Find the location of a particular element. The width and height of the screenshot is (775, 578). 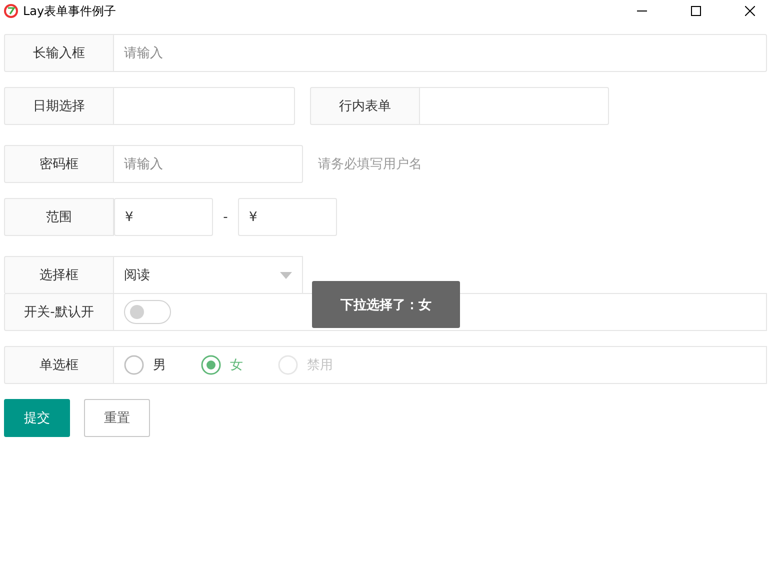

field-label: 选择框 is located at coordinates (59, 275).